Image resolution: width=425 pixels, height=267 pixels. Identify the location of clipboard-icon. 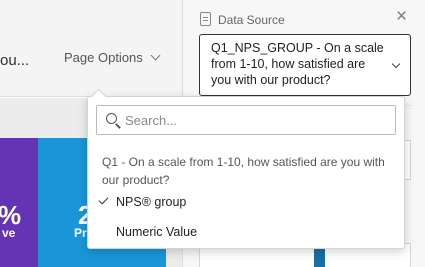
(205, 19).